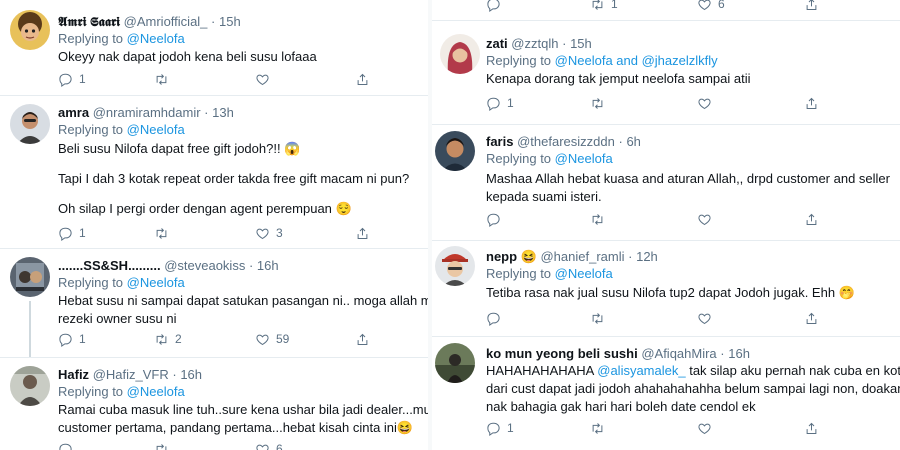  I want to click on display-name: faris, so click(499, 141).